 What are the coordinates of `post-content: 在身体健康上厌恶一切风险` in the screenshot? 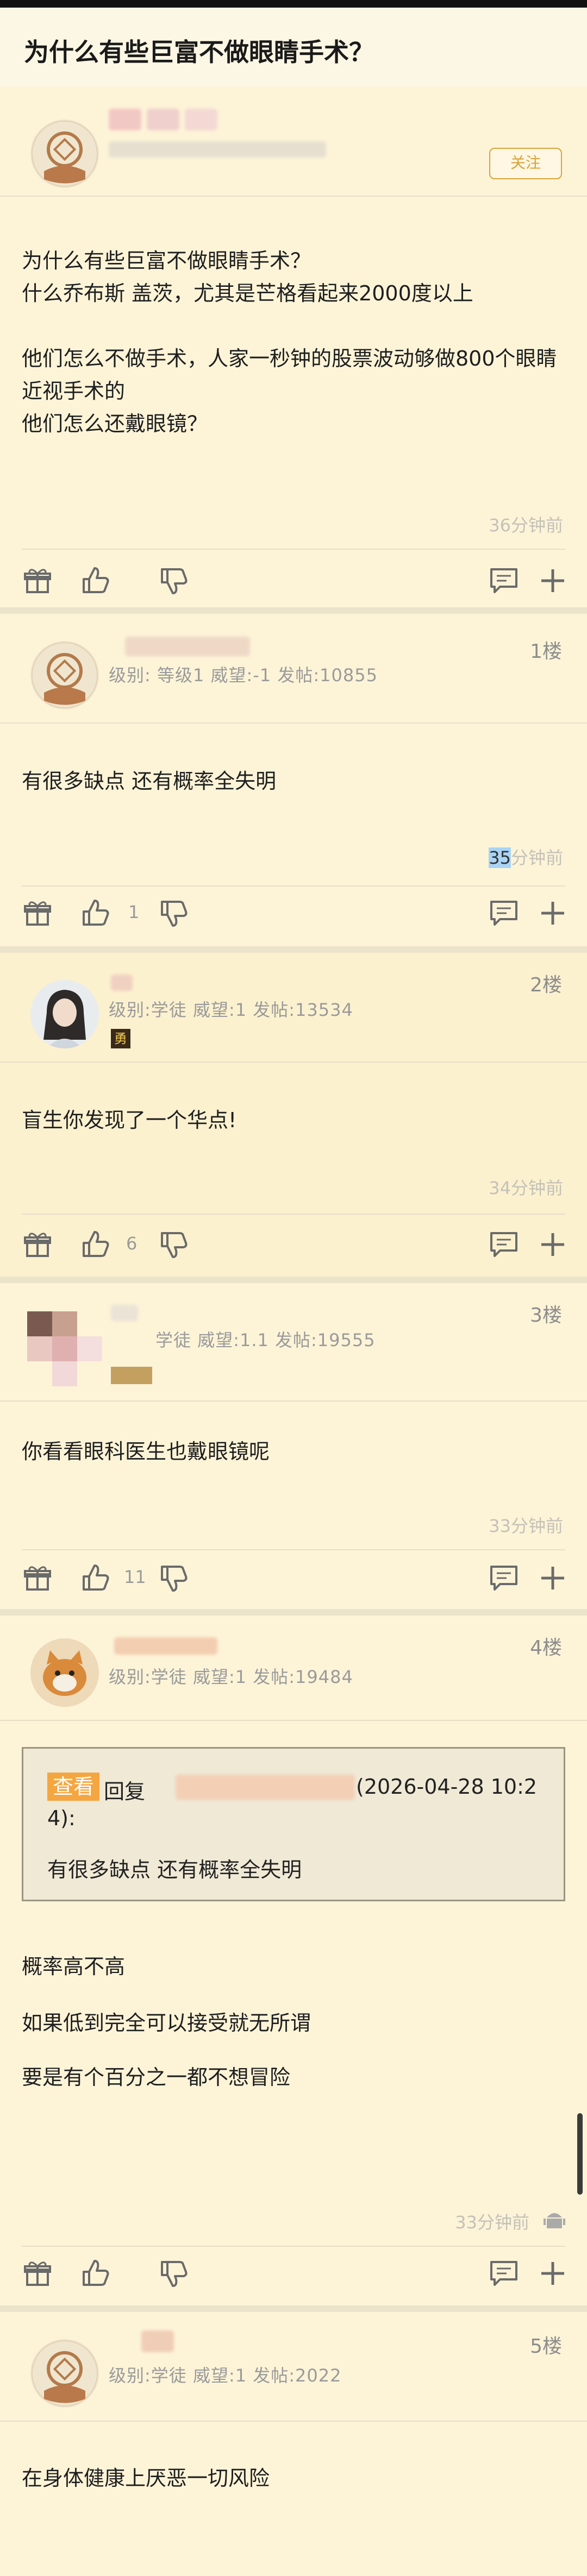 It's located at (146, 2478).